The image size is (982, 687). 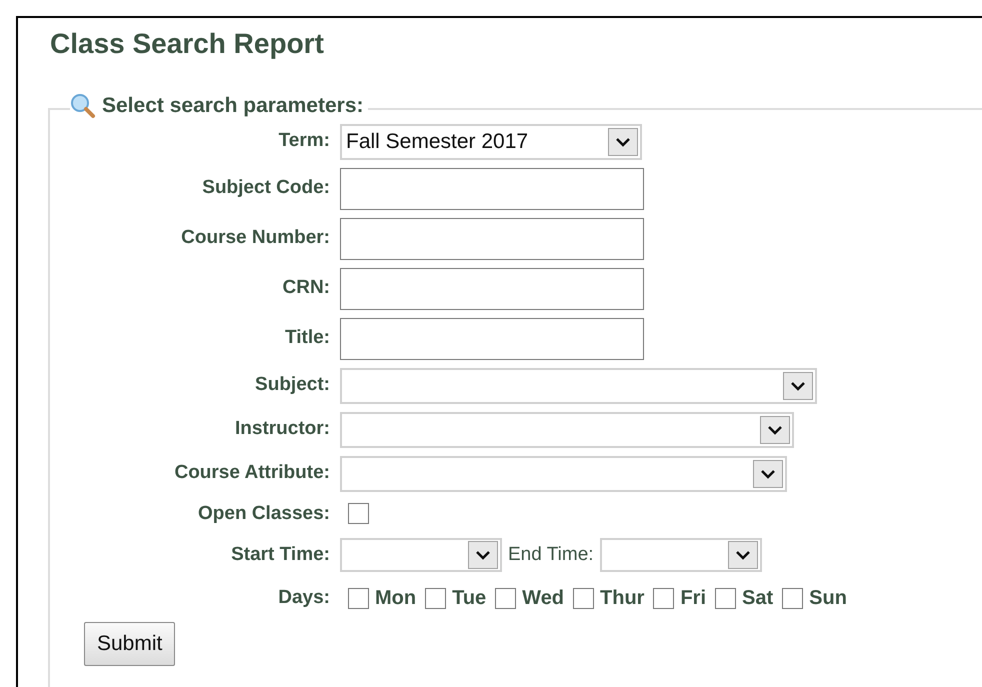 What do you see at coordinates (187, 44) in the screenshot?
I see `page-title: Class Search Report` at bounding box center [187, 44].